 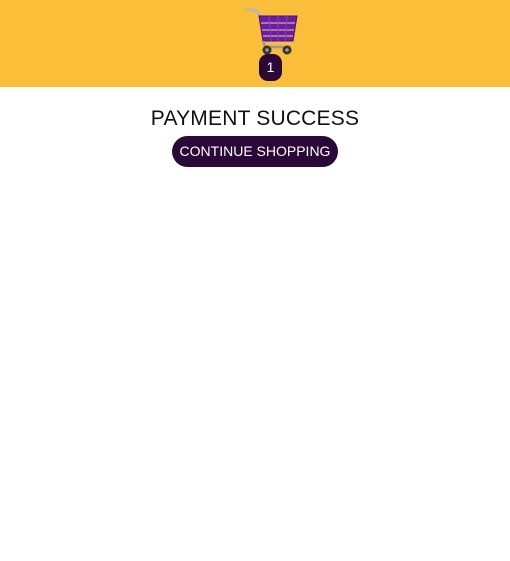 I want to click on cart-button, so click(x=272, y=31).